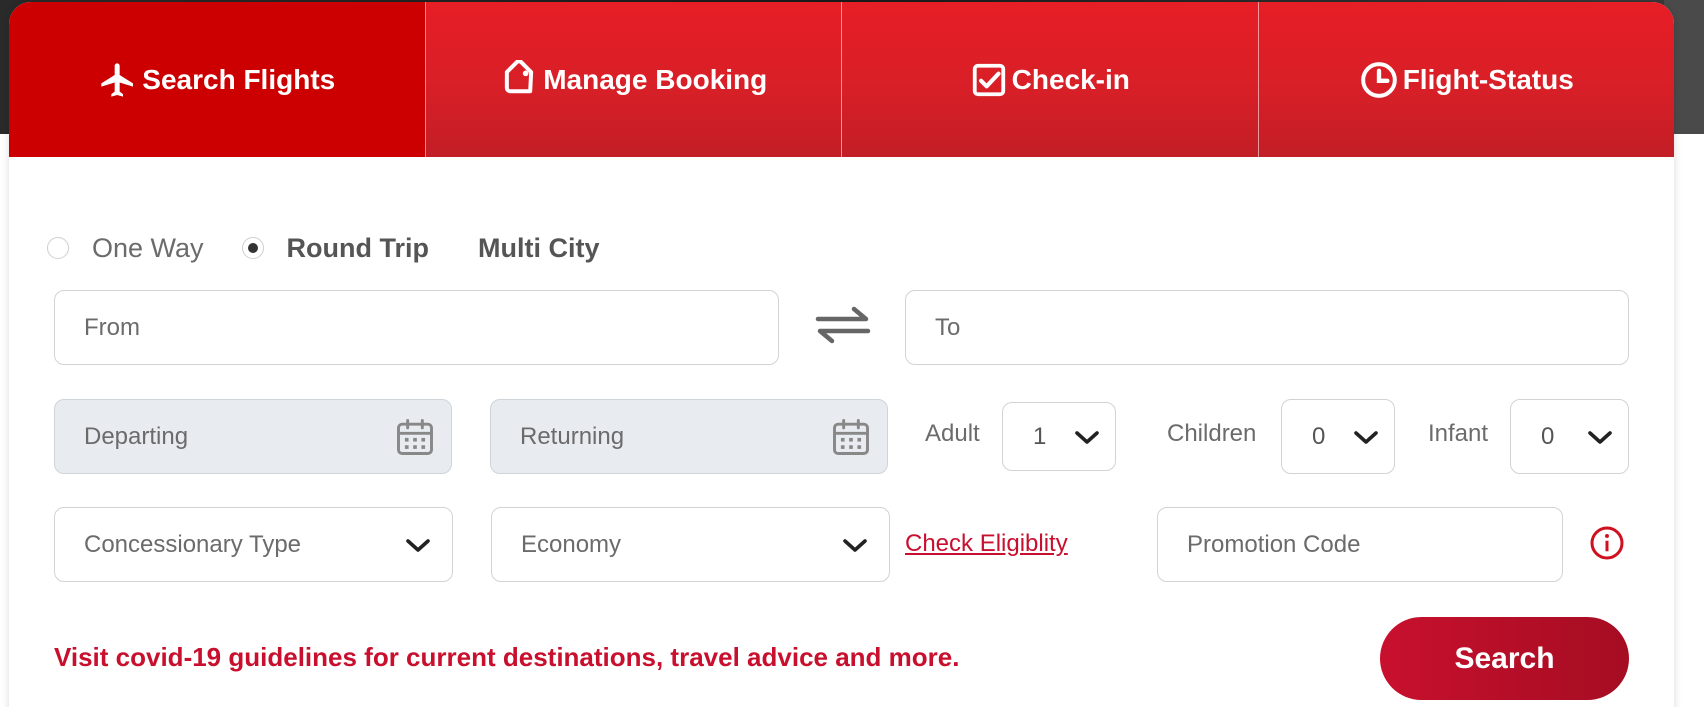  I want to click on infant-label: Infant, so click(1458, 433).